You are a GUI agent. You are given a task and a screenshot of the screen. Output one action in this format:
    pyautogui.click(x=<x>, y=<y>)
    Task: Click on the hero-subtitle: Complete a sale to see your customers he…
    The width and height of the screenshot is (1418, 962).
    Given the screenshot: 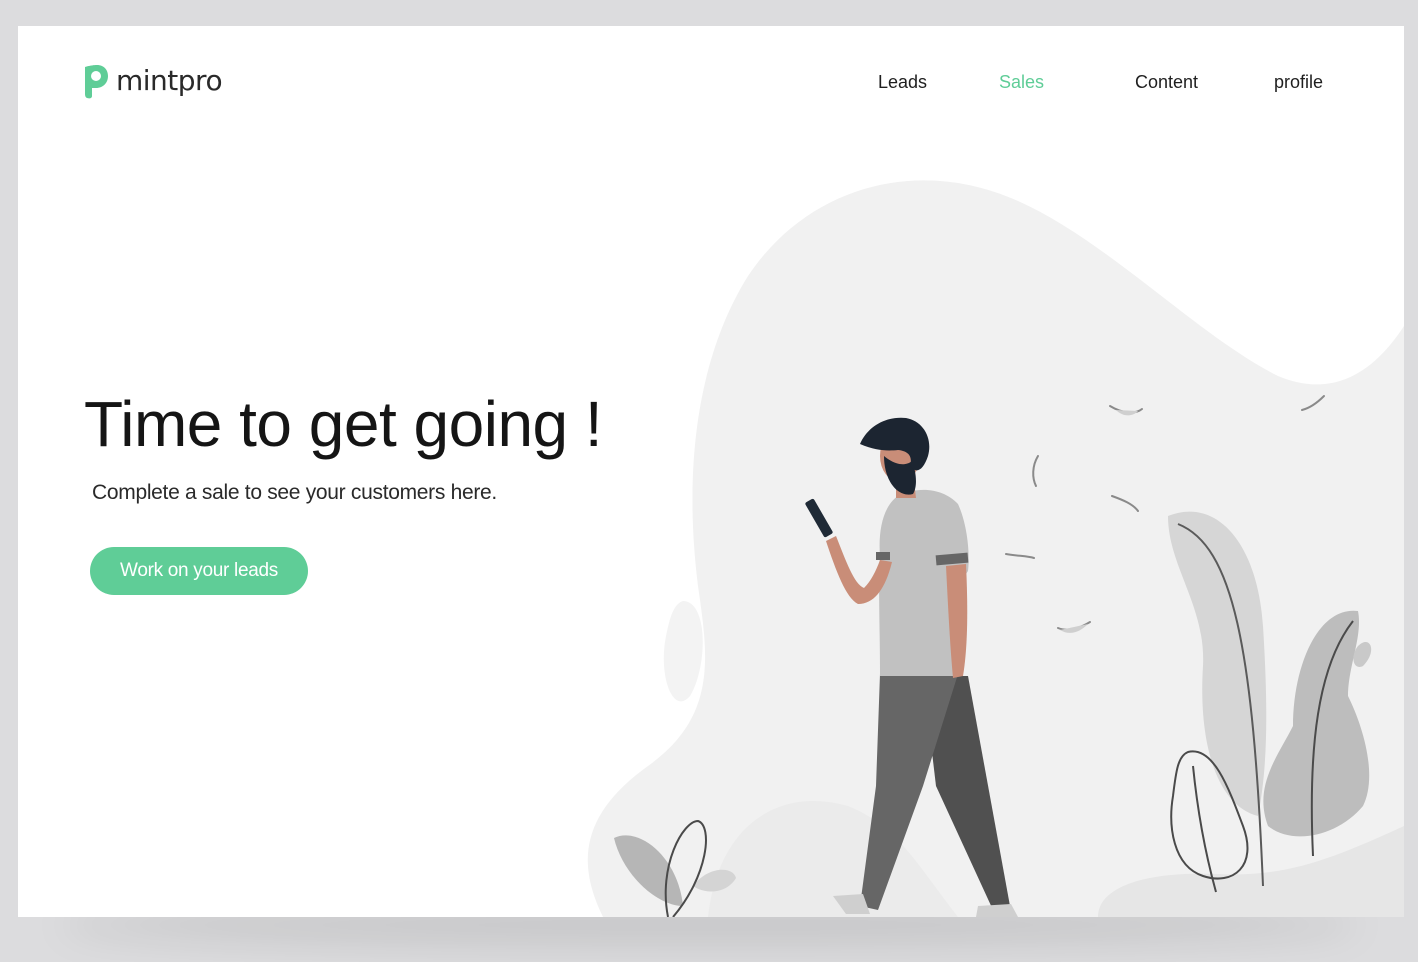 What is the action you would take?
    pyautogui.click(x=294, y=492)
    